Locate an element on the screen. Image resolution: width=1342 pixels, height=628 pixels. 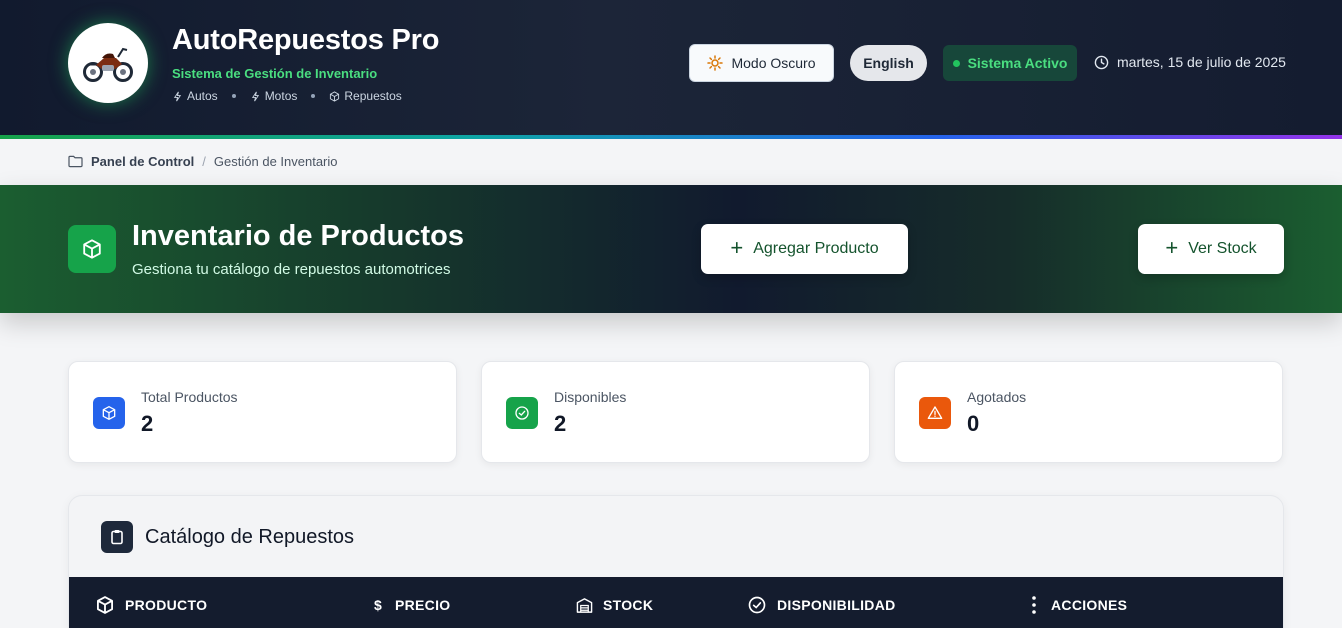
column-label: STOCK is located at coordinates (628, 605).